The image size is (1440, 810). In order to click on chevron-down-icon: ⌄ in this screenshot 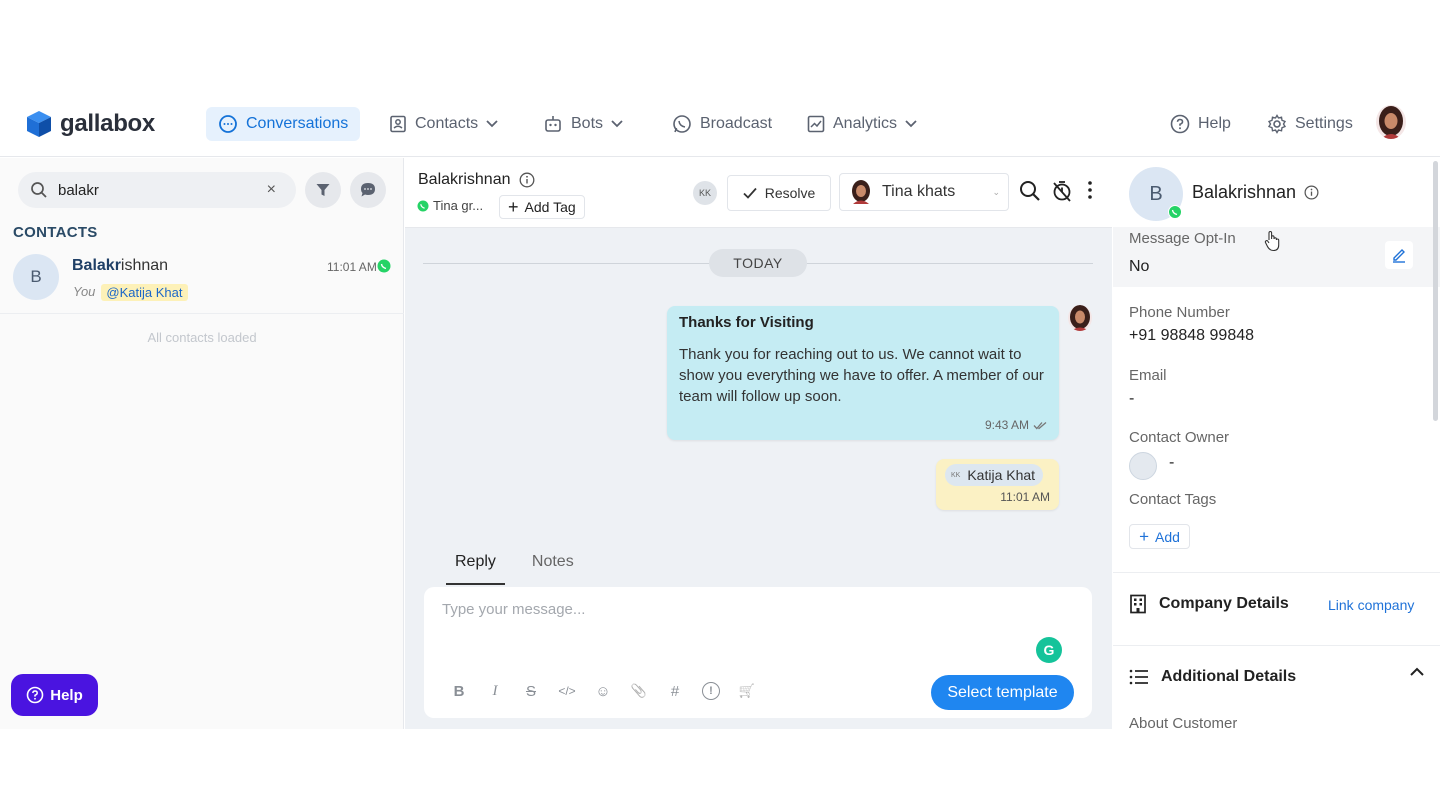, I will do `click(996, 192)`.